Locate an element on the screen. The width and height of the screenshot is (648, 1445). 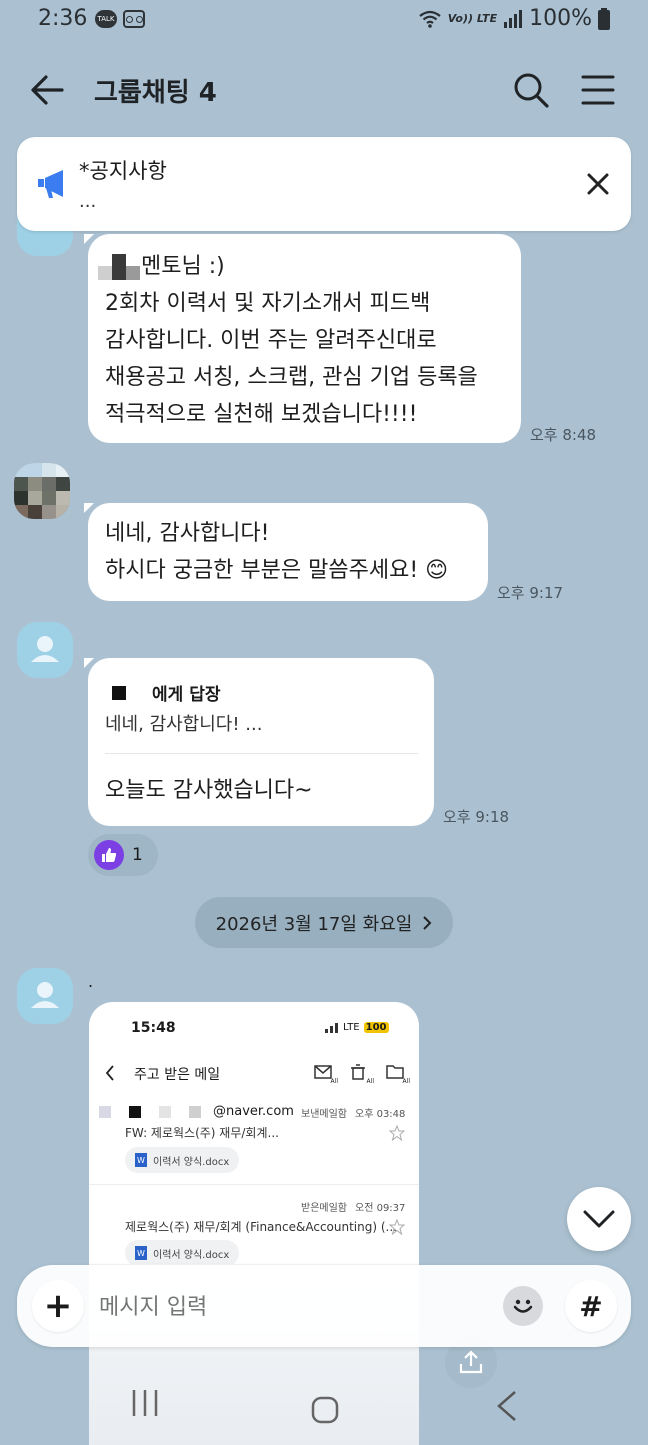
mail-time: 오후 03:48 is located at coordinates (380, 1114).